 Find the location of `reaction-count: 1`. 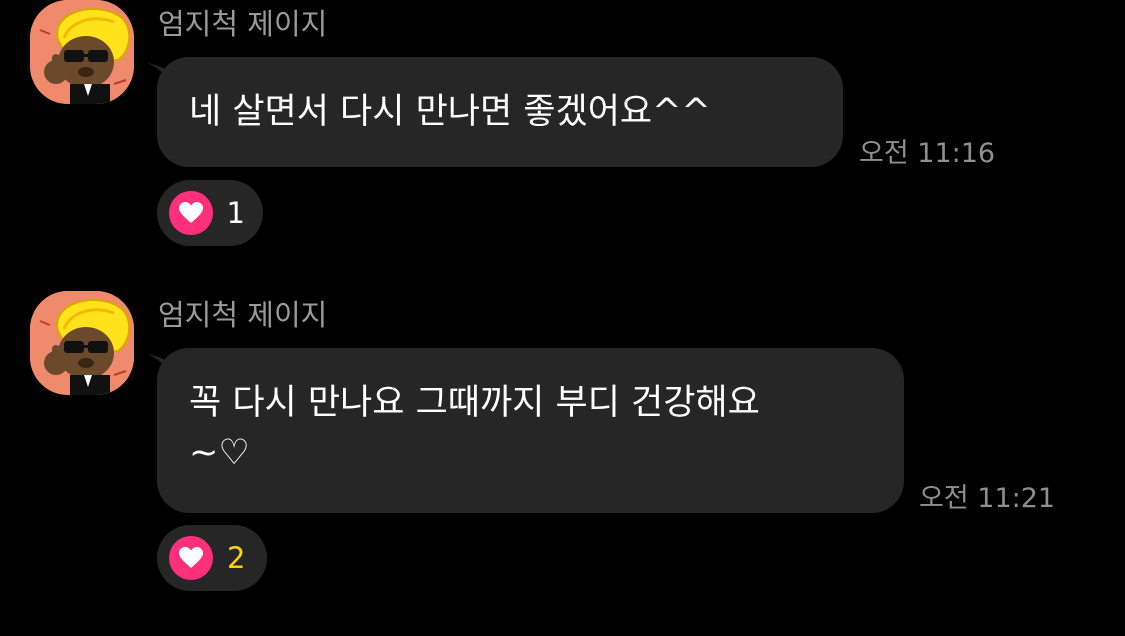

reaction-count: 1 is located at coordinates (235, 213).